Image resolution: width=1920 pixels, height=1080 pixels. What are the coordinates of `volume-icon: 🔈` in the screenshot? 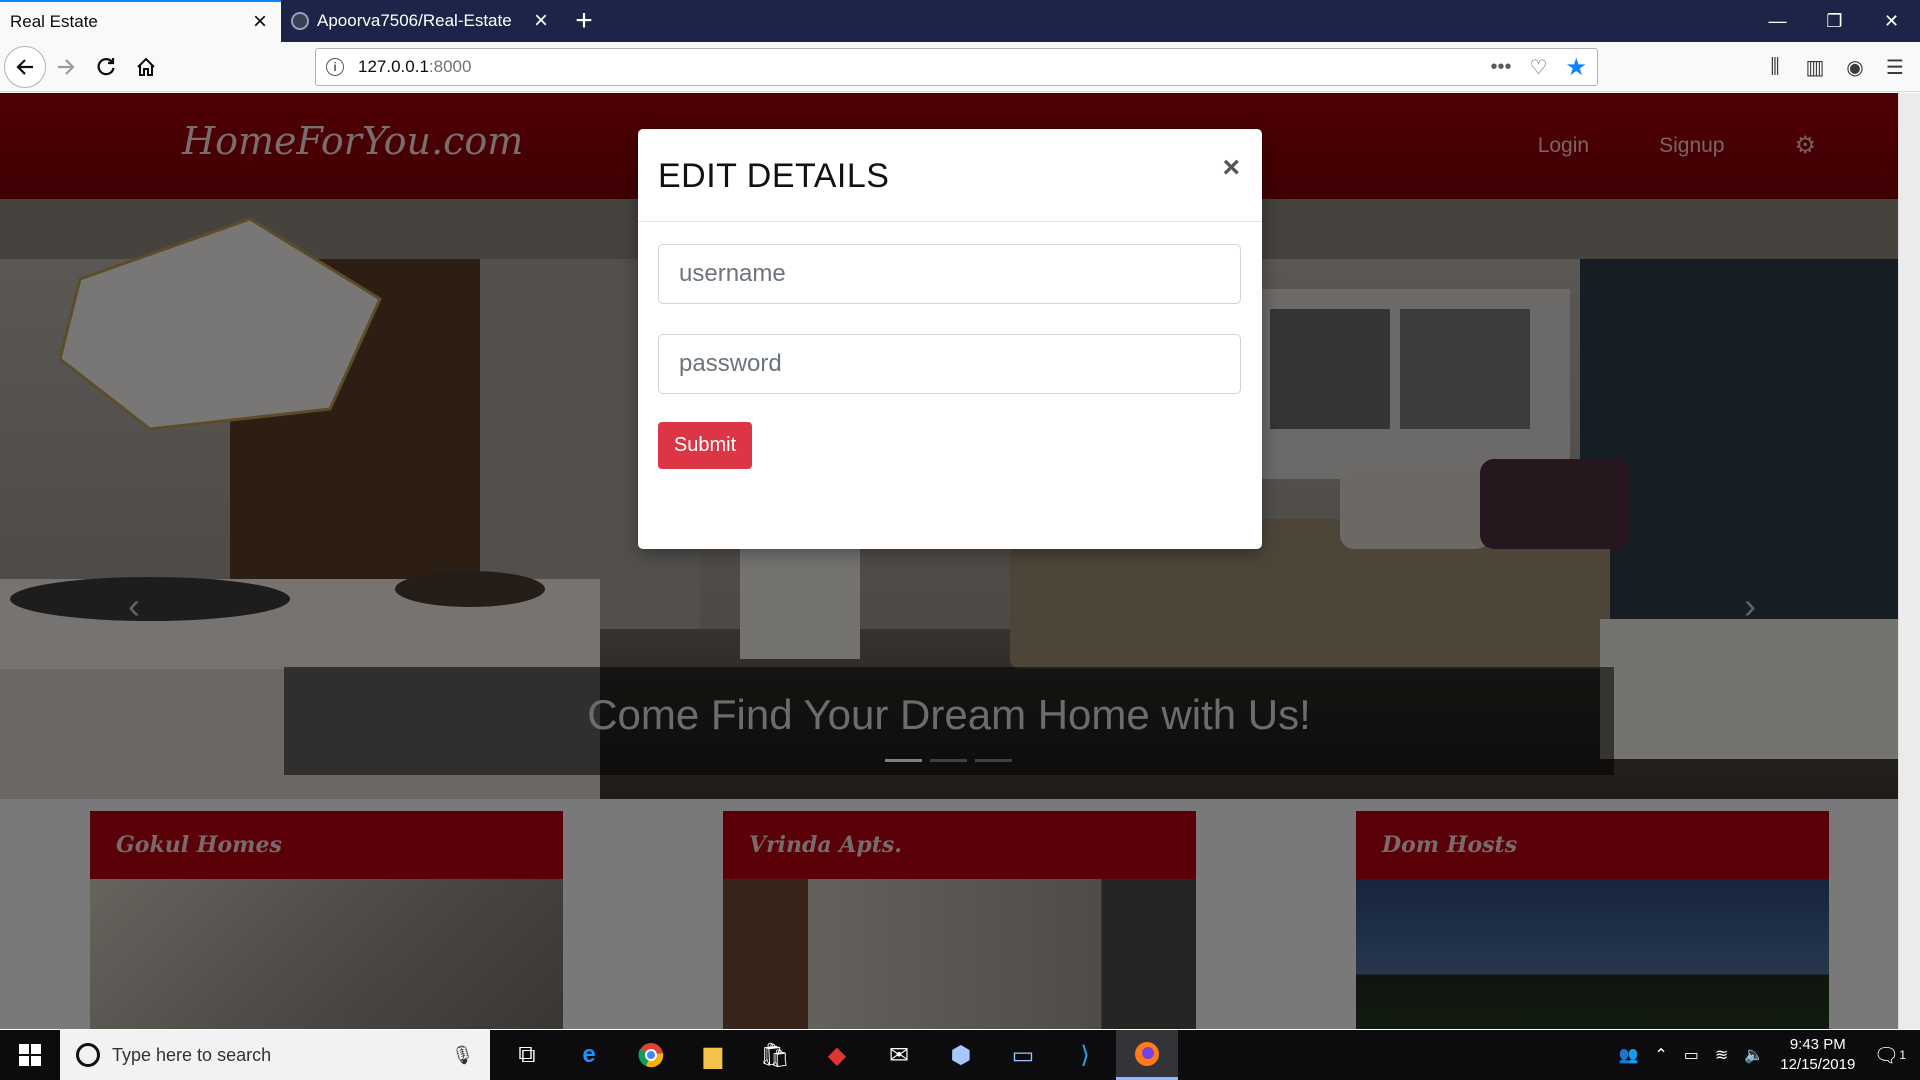 It's located at (1754, 1055).